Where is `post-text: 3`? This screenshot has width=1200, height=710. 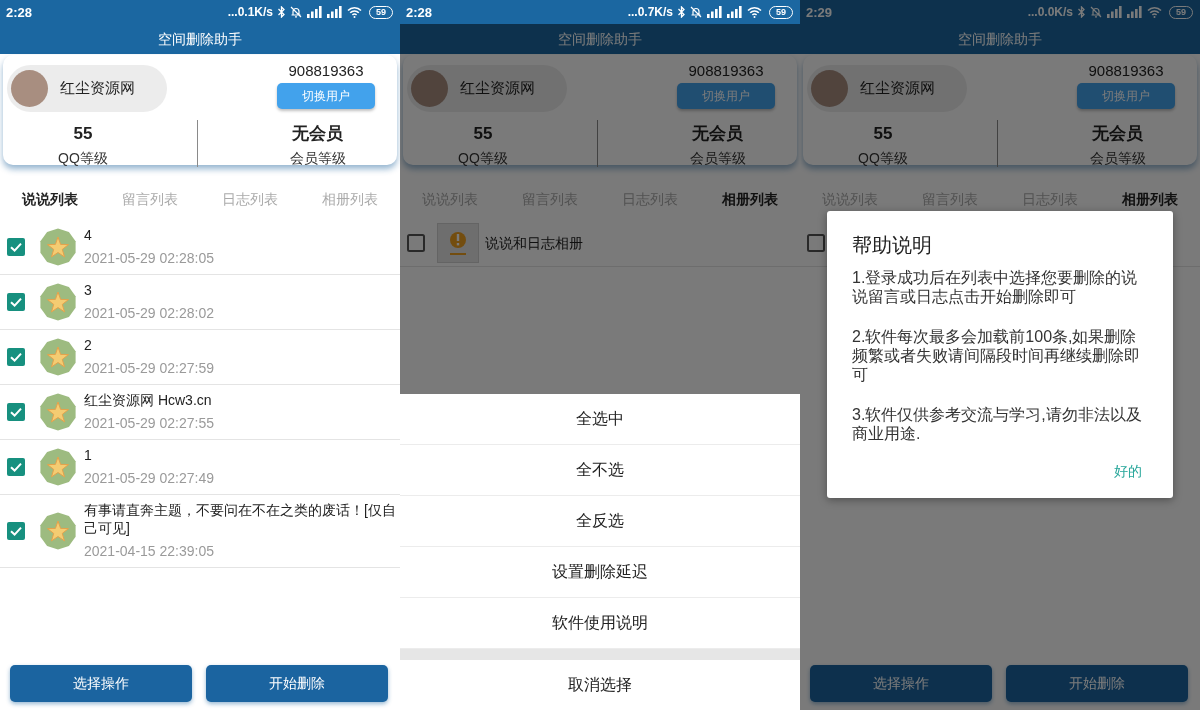
post-text: 3 is located at coordinates (88, 290).